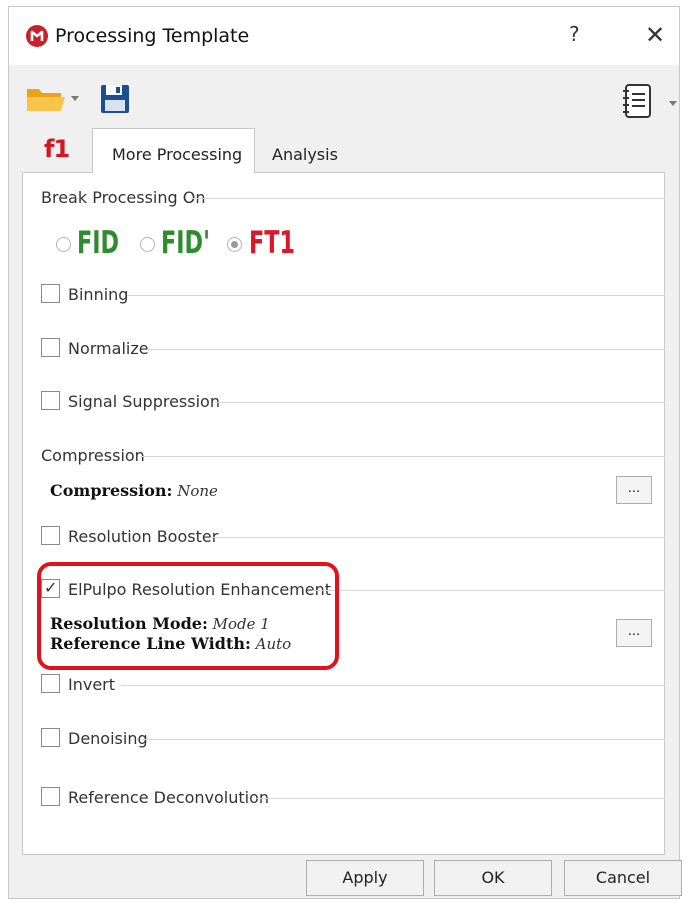 This screenshot has height=905, width=688. What do you see at coordinates (50, 796) in the screenshot?
I see `reference-deconvolution-checkbox` at bounding box center [50, 796].